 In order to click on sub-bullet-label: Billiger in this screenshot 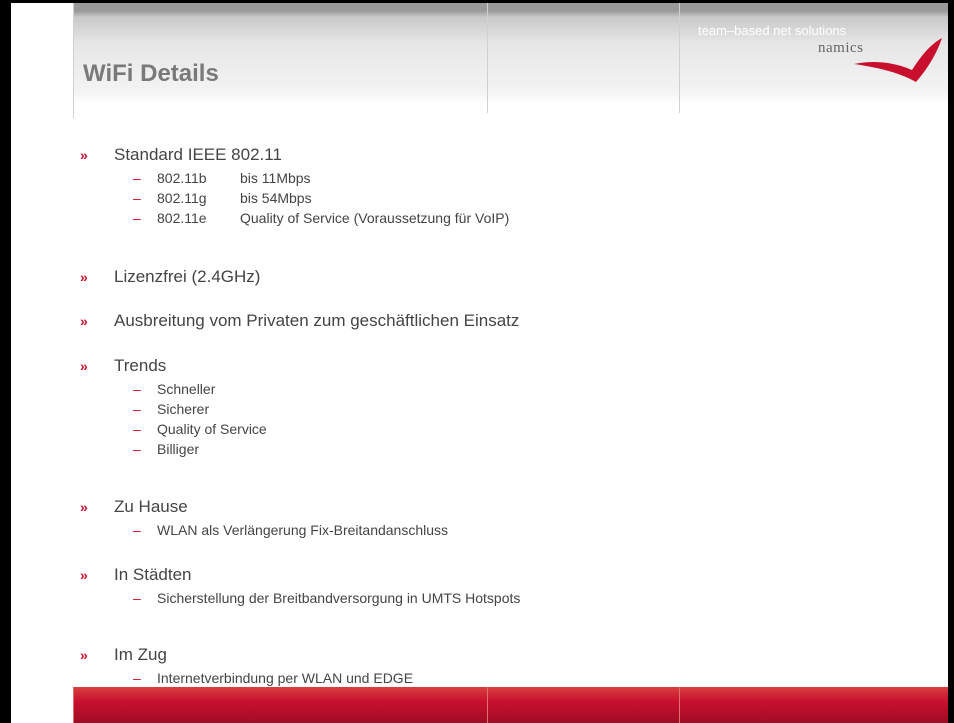, I will do `click(178, 449)`.